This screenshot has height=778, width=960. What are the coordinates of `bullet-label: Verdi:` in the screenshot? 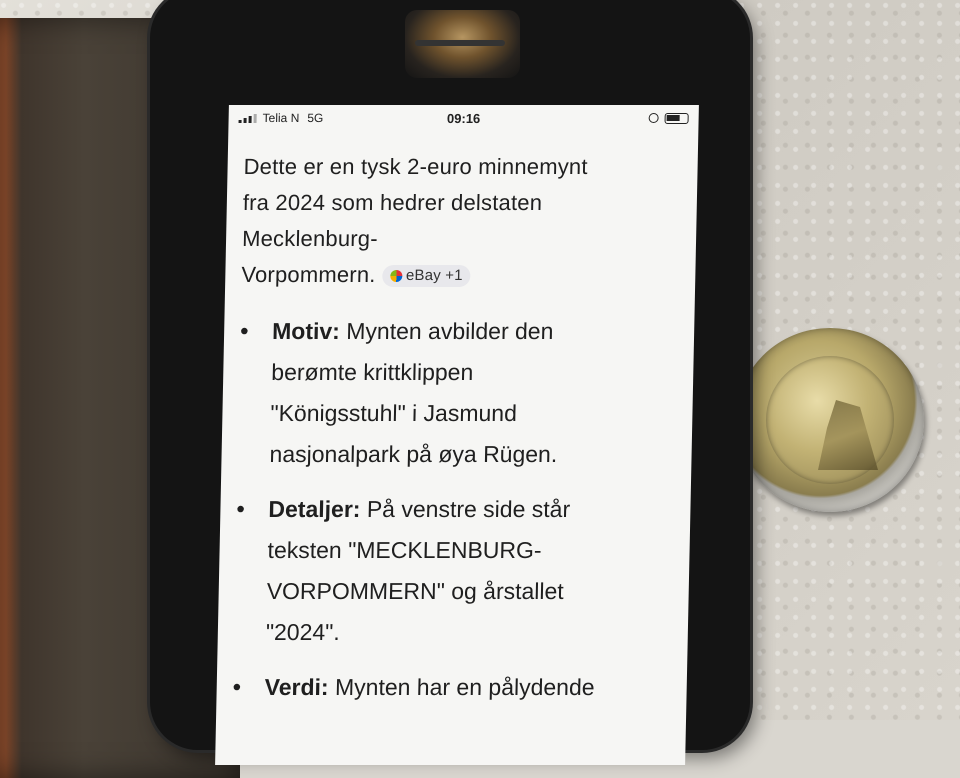 It's located at (296, 687).